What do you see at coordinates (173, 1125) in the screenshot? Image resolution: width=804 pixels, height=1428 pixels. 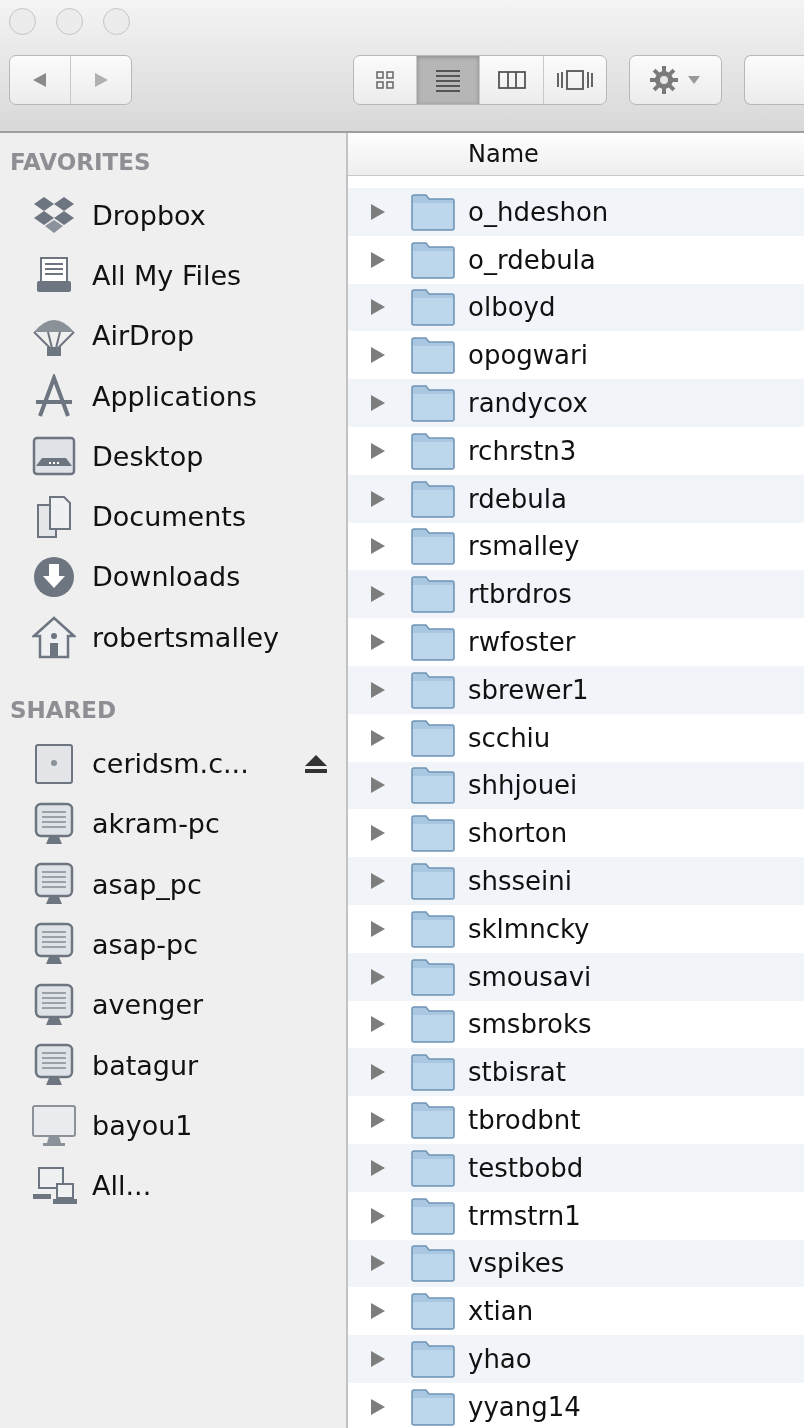 I see `sidebar-item: bayou1` at bounding box center [173, 1125].